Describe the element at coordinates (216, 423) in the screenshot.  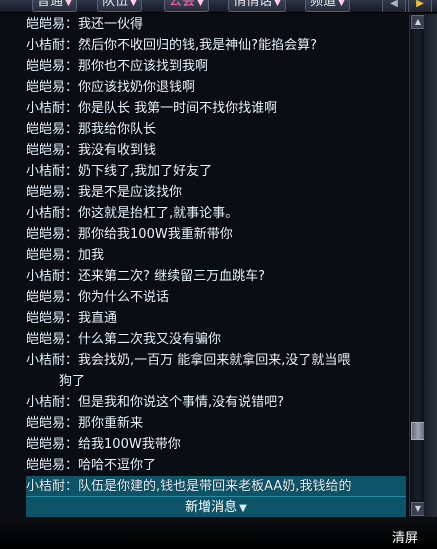
I see `chat-message: 皑皑易：那你重新来` at that location.